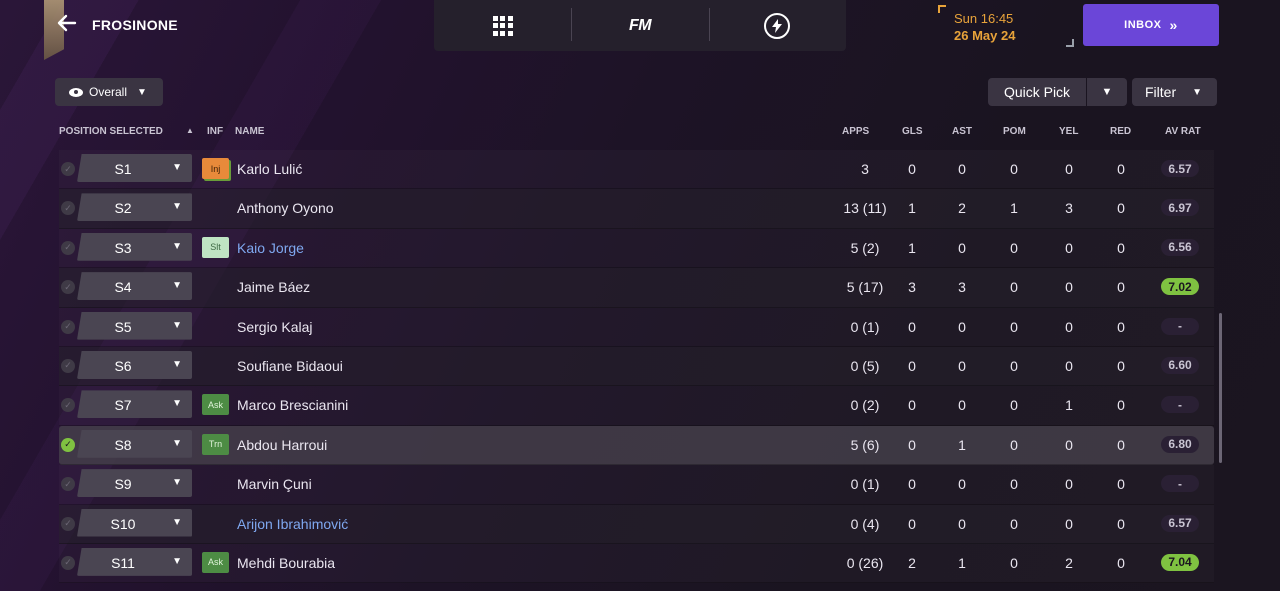 This screenshot has width=1280, height=591. I want to click on cell-gls: 3, so click(912, 287).